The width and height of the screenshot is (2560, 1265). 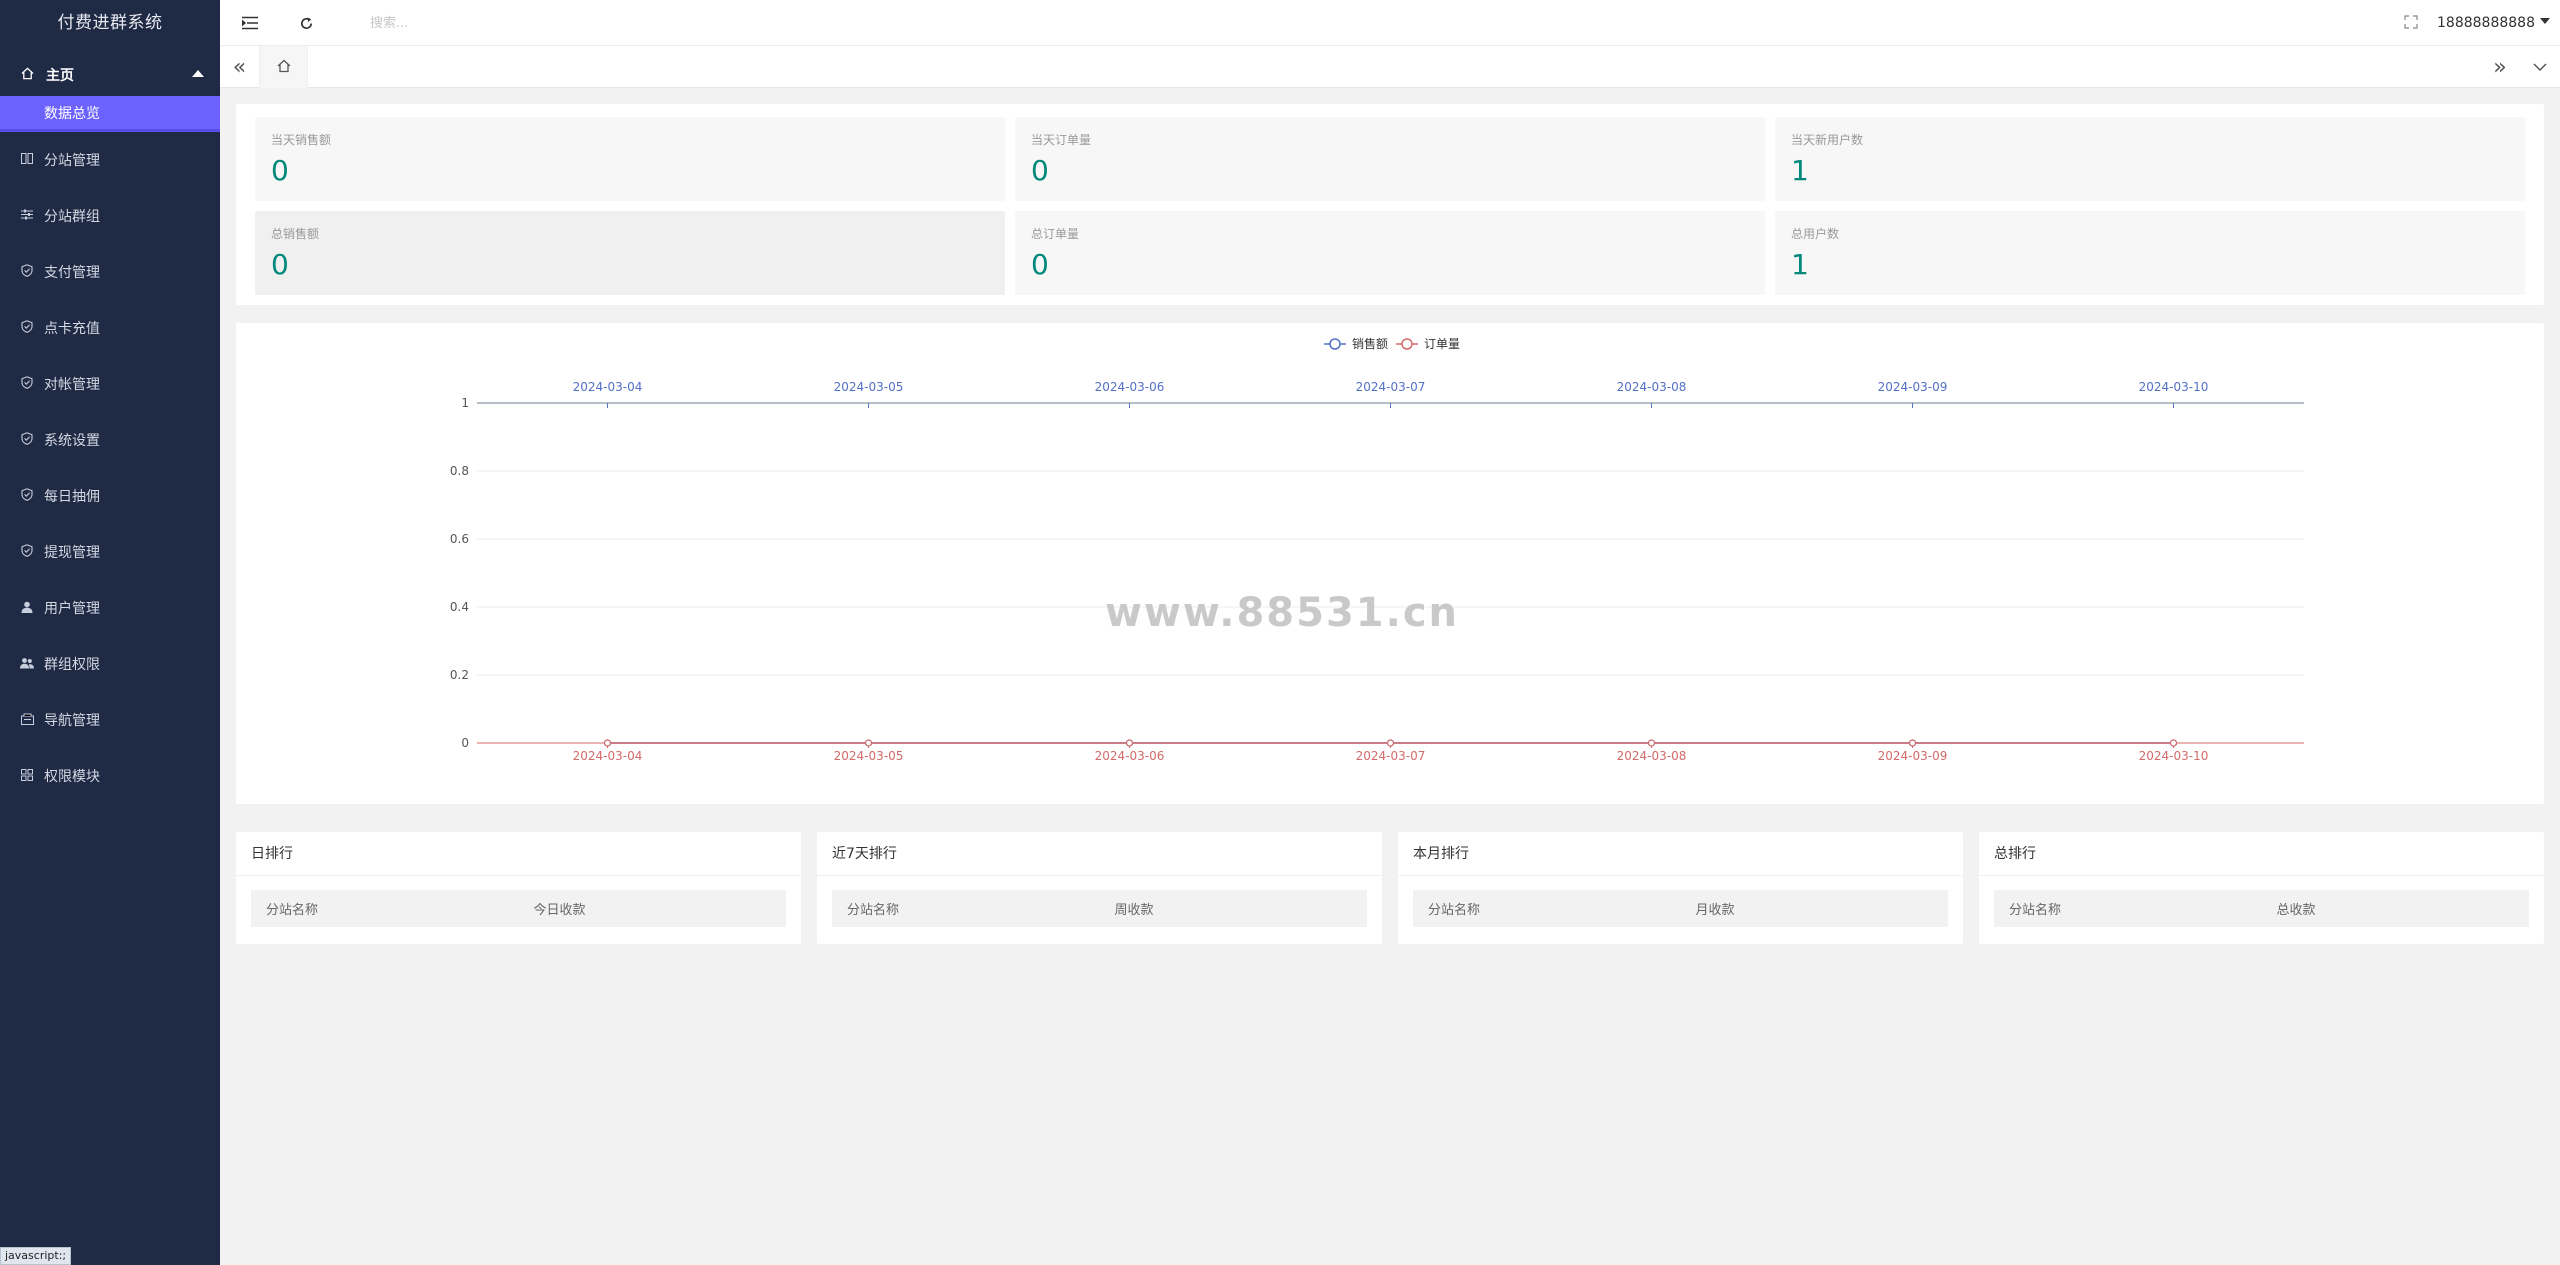 I want to click on sidebar-item-label: 系统设置, so click(x=72, y=441).